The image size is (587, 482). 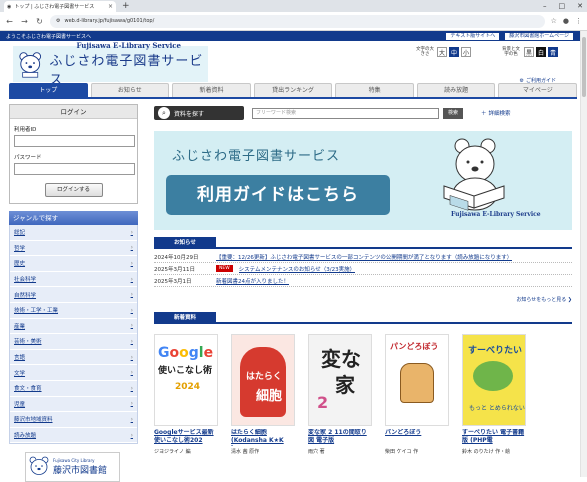 I want to click on profile-icon: ●, so click(x=566, y=21).